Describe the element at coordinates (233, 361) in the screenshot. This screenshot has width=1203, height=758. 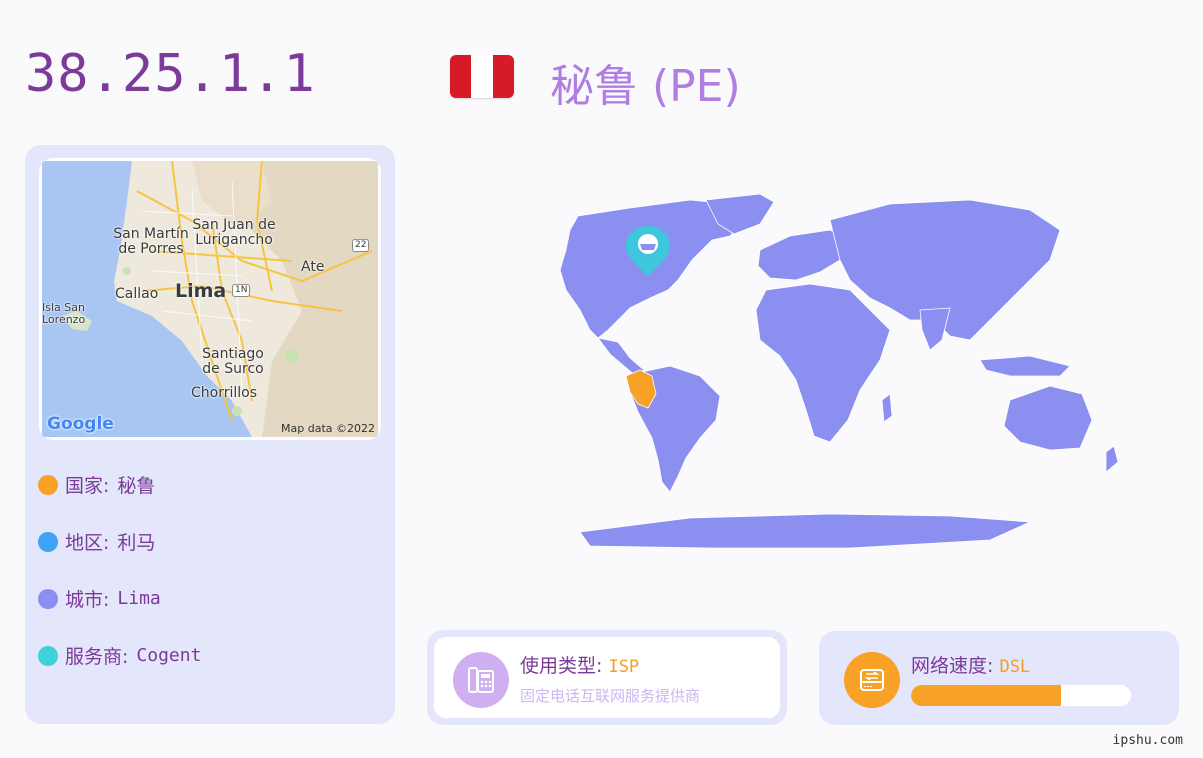
I see `map-label-santiago: Santiago de Surco` at that location.